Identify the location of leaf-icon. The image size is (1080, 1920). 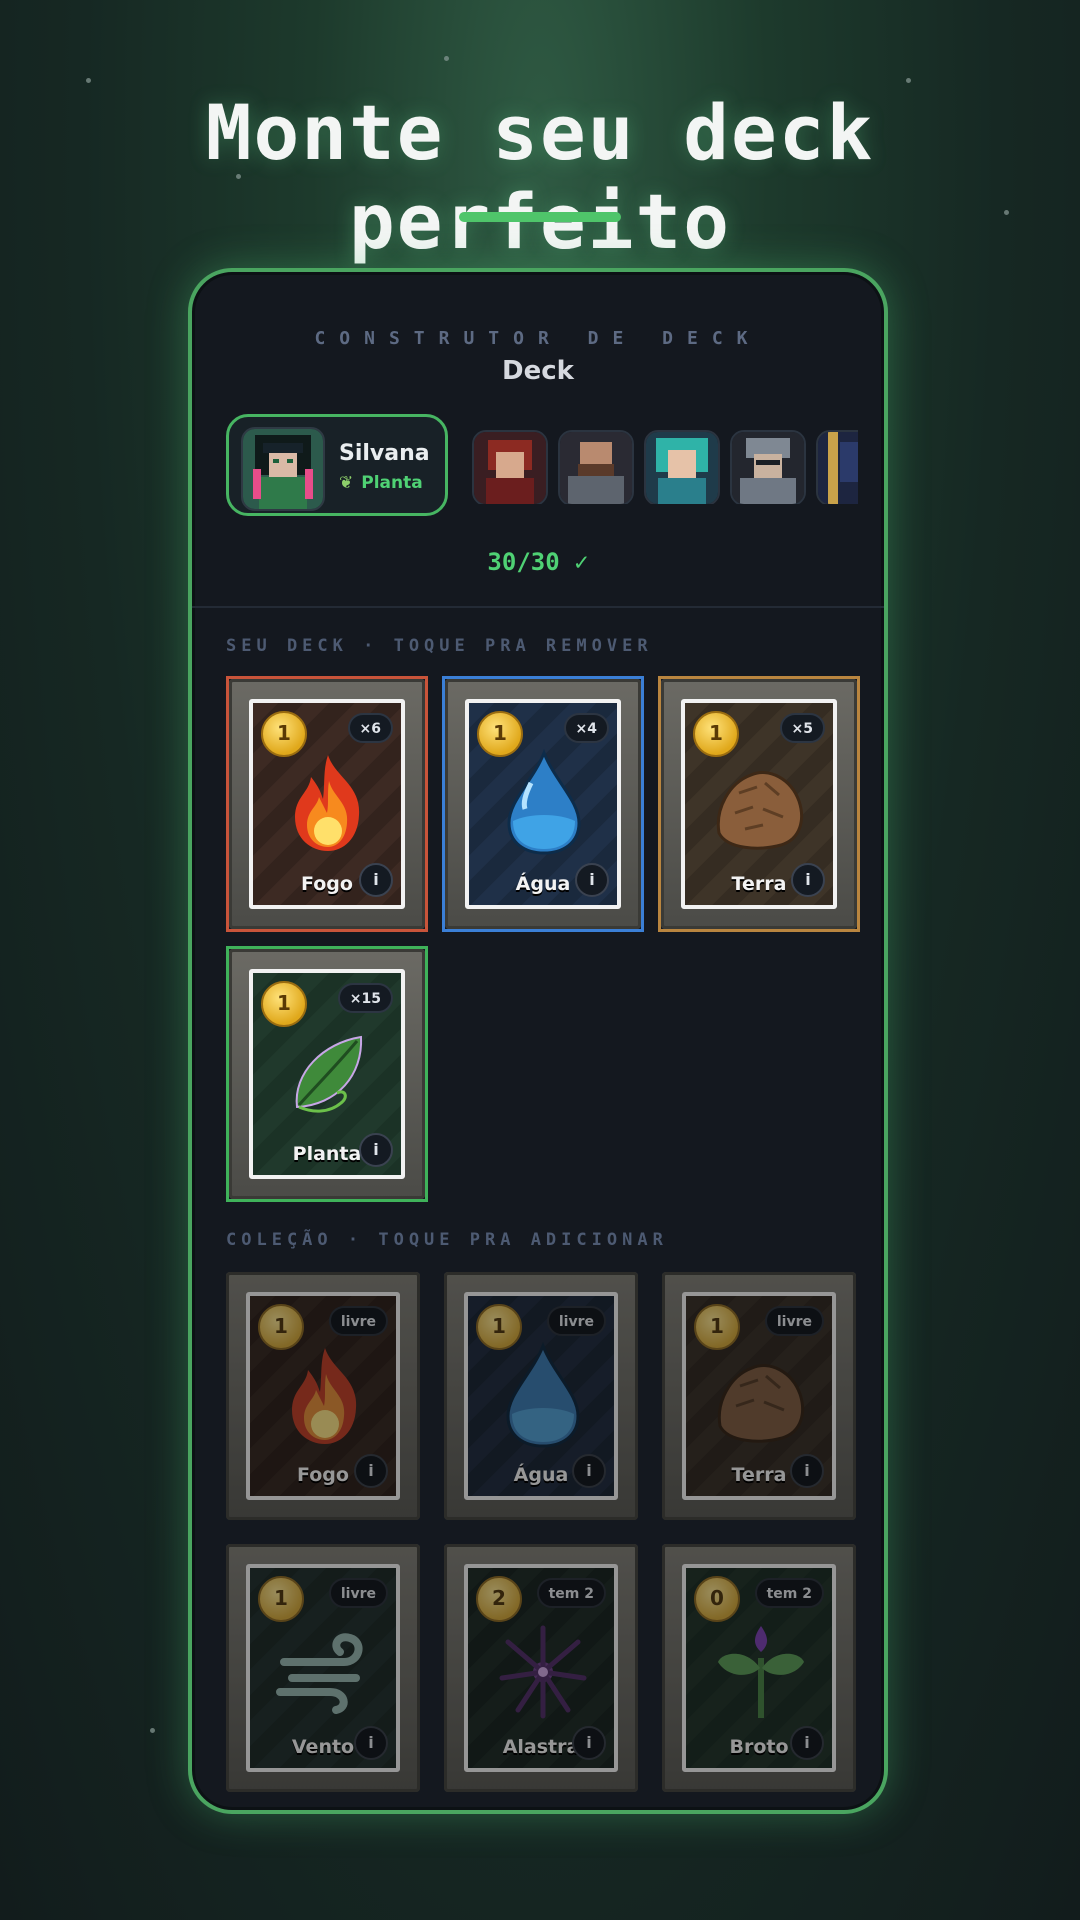
(329, 1074).